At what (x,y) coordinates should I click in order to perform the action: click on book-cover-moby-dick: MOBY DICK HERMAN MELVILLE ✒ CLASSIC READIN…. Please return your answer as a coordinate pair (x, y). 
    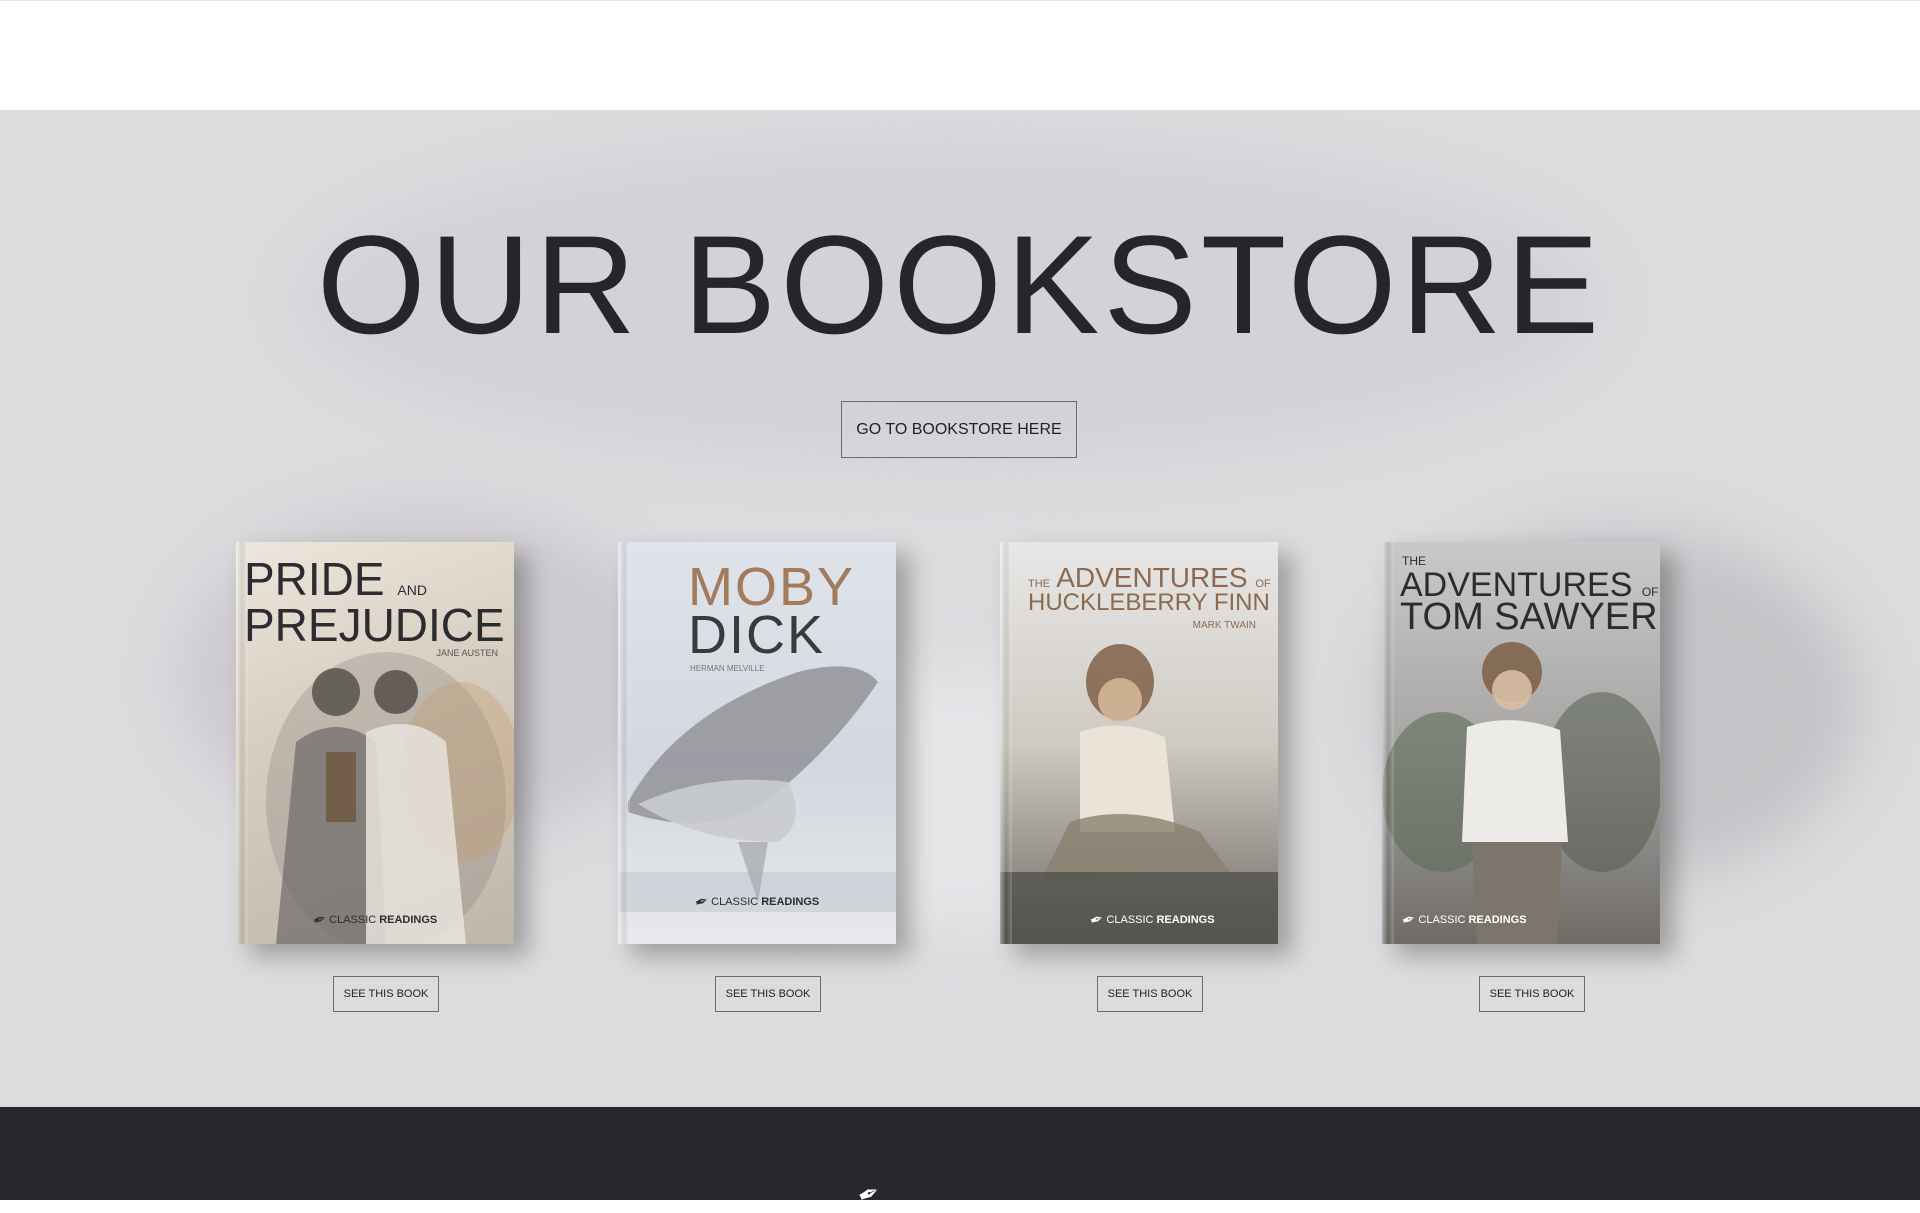
    Looking at the image, I should click on (757, 743).